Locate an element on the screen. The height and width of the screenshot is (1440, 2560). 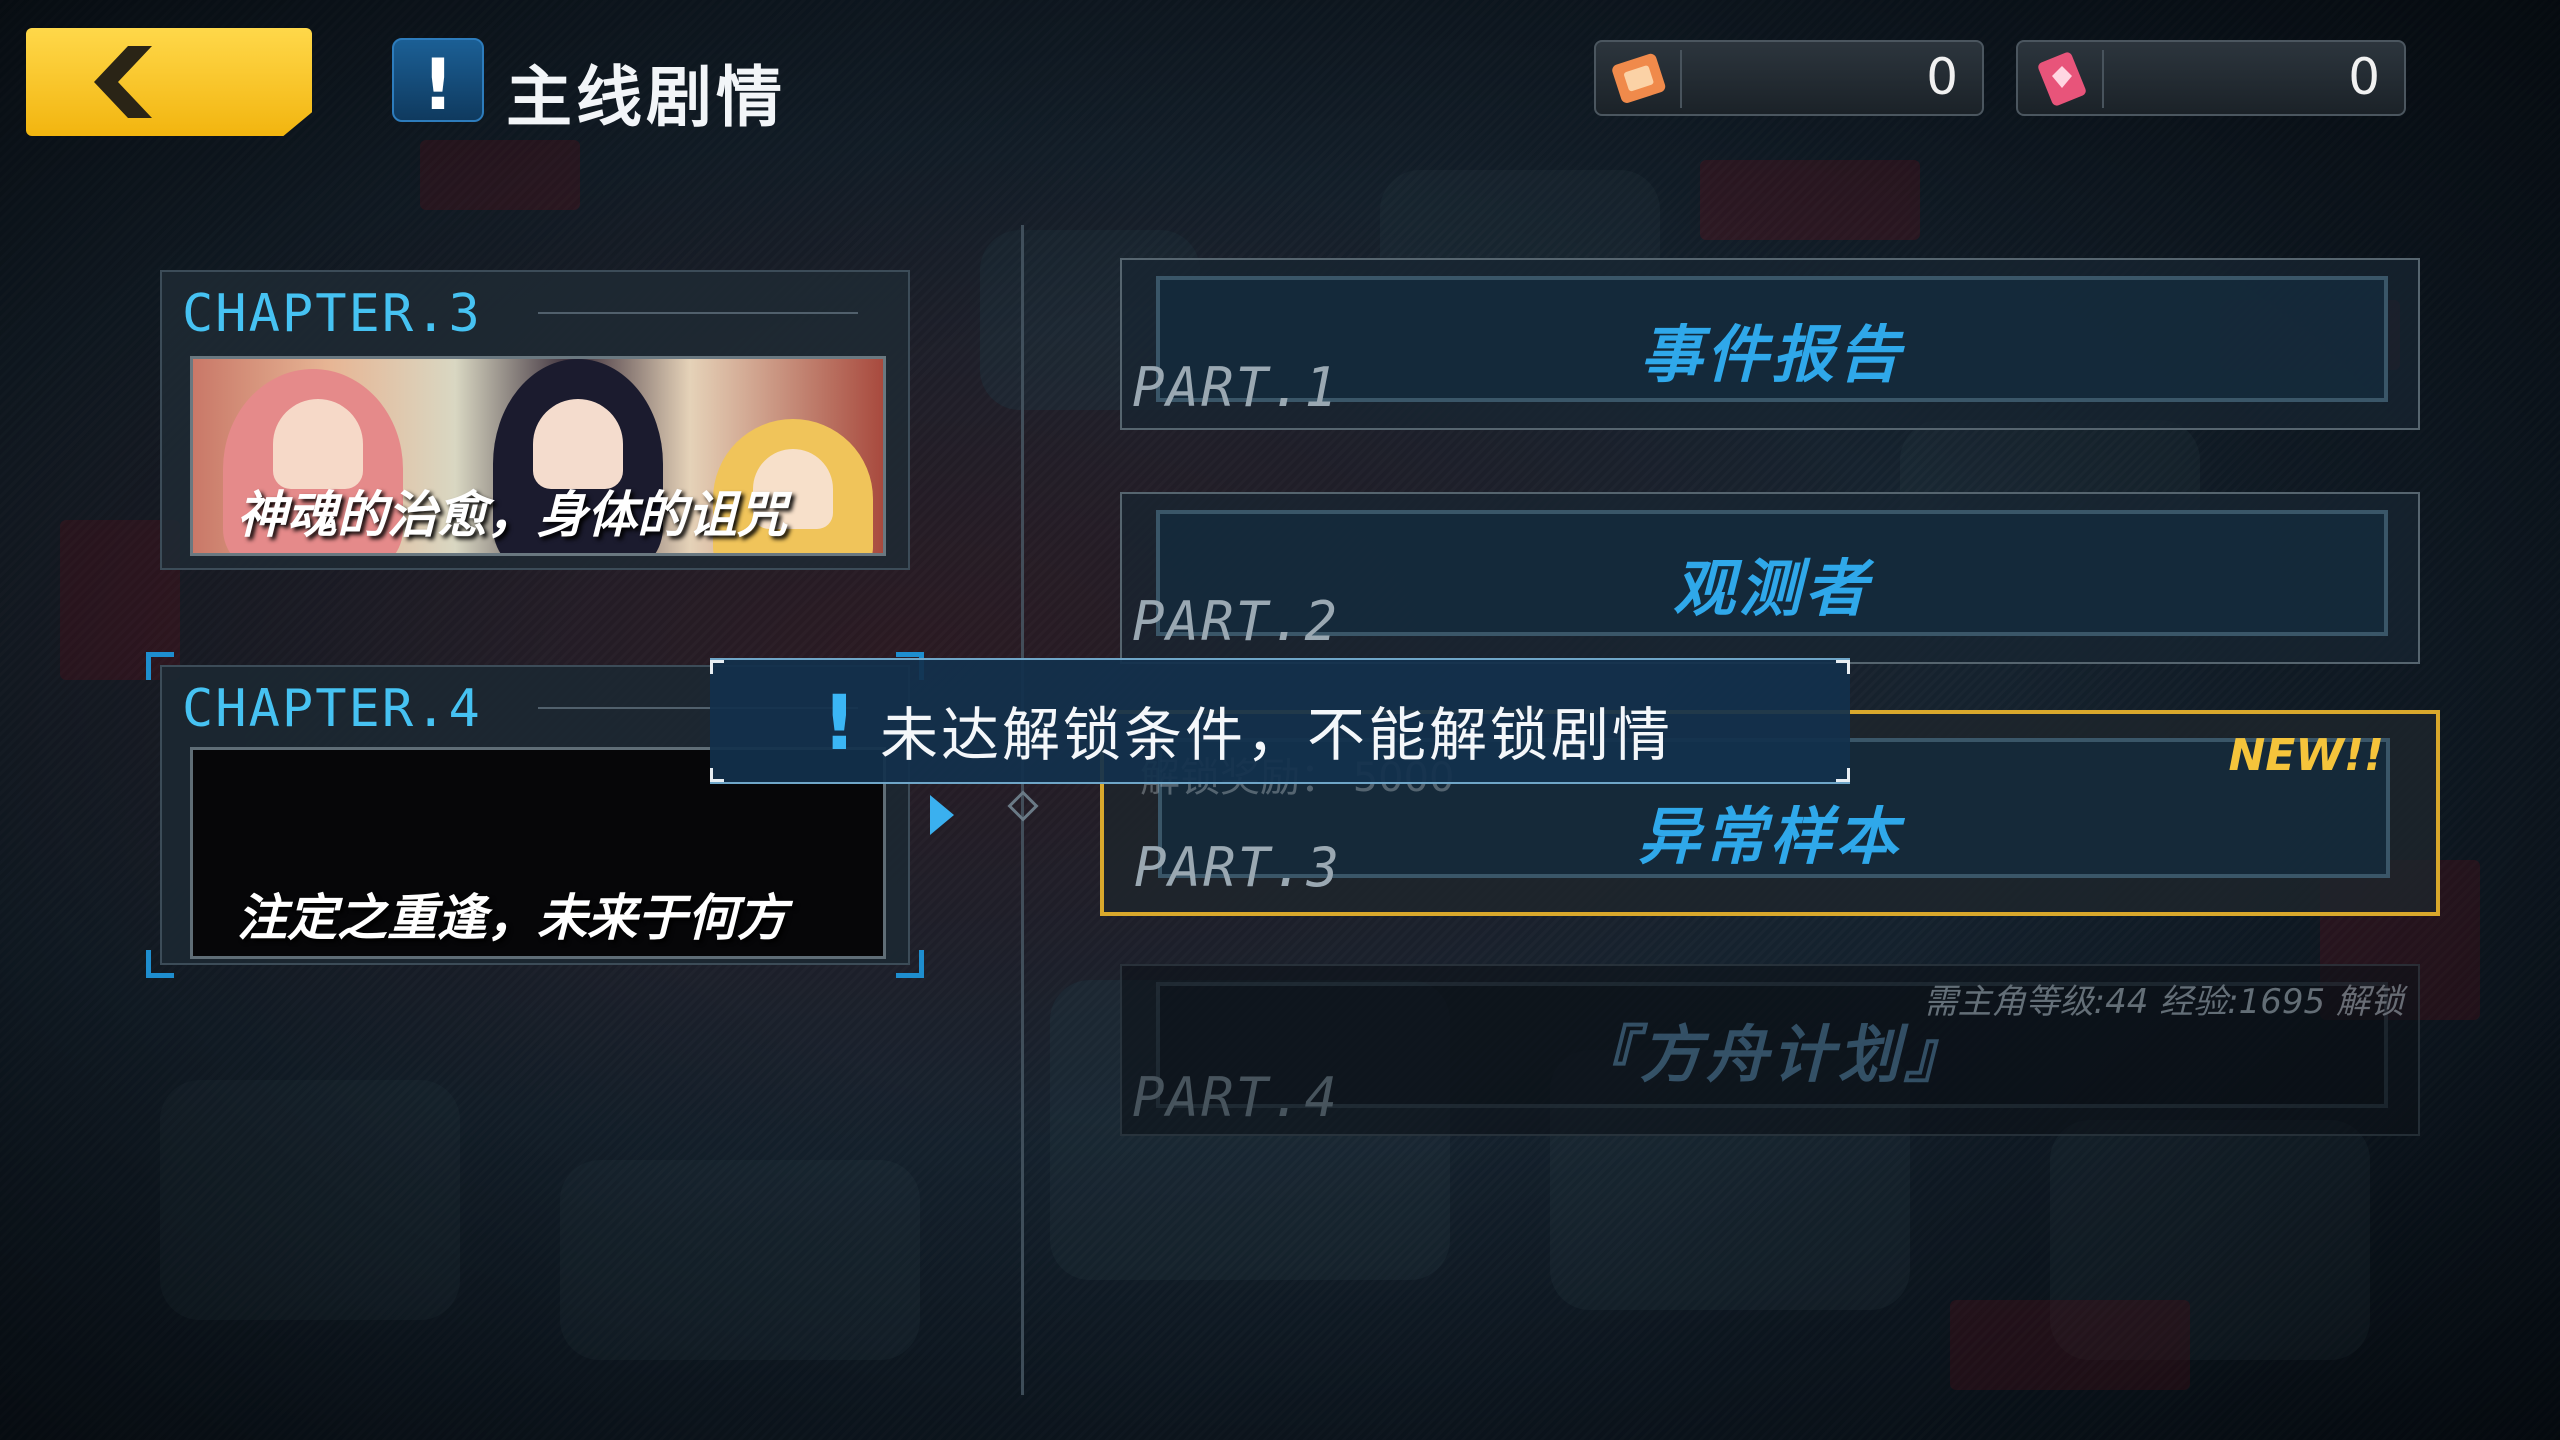
part-label: PART.1 is located at coordinates (1236, 387).